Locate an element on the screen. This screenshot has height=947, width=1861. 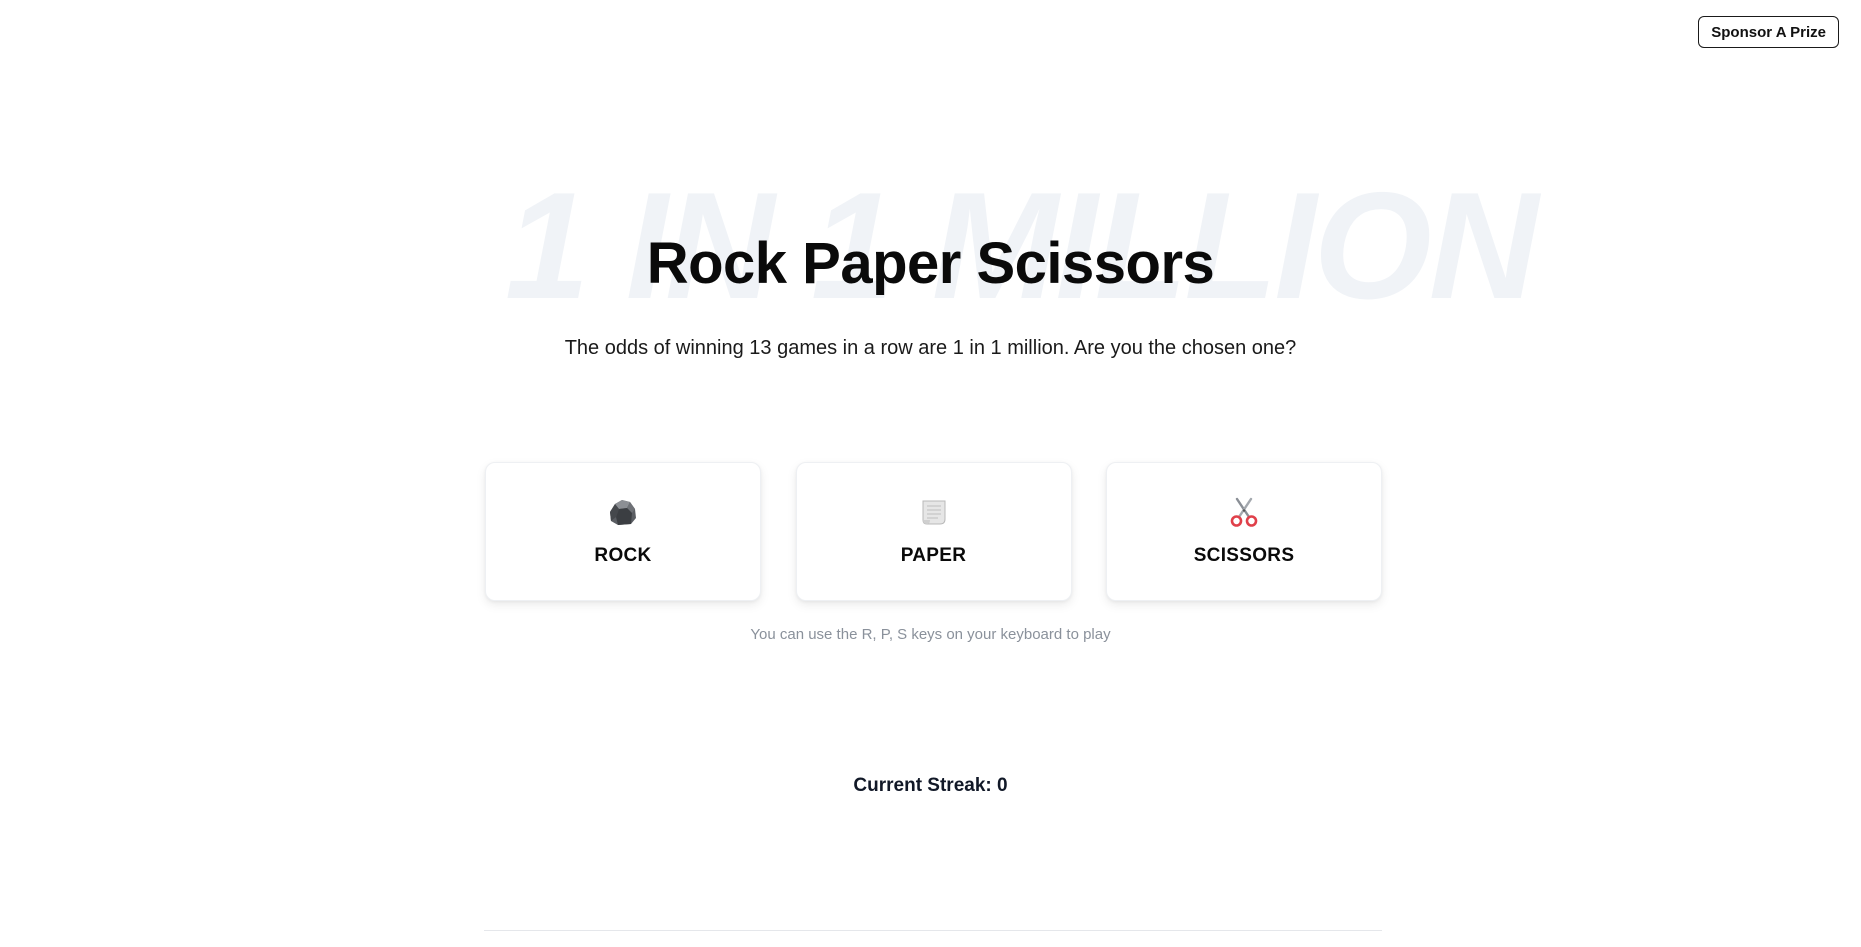
divider is located at coordinates (933, 930).